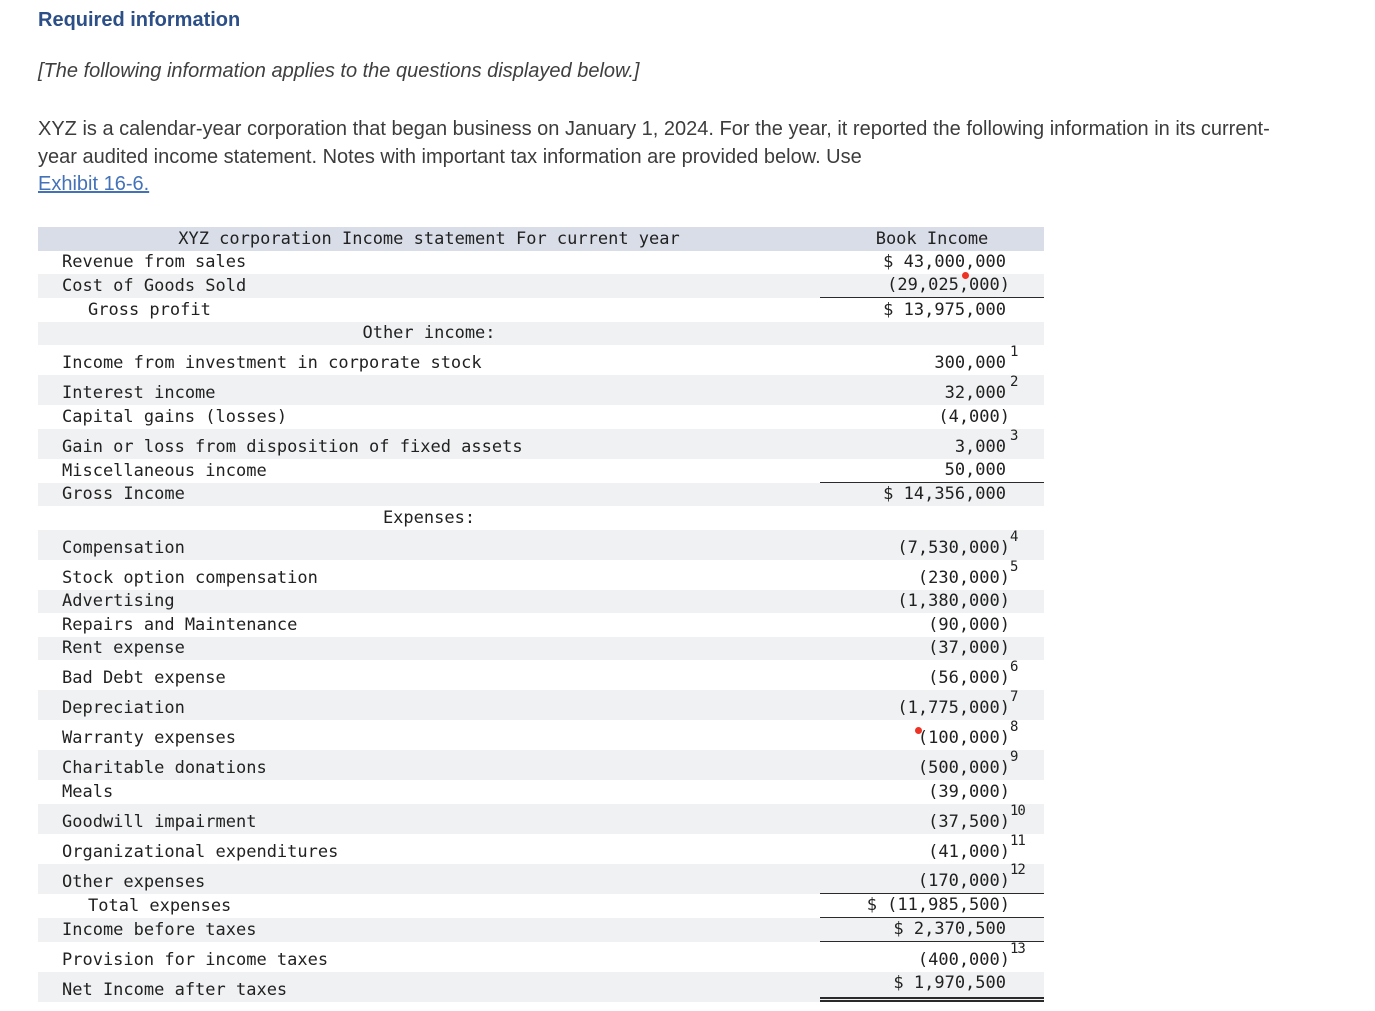 This screenshot has height=1011, width=1375. I want to click on footnote-superscript: 4, so click(1014, 536).